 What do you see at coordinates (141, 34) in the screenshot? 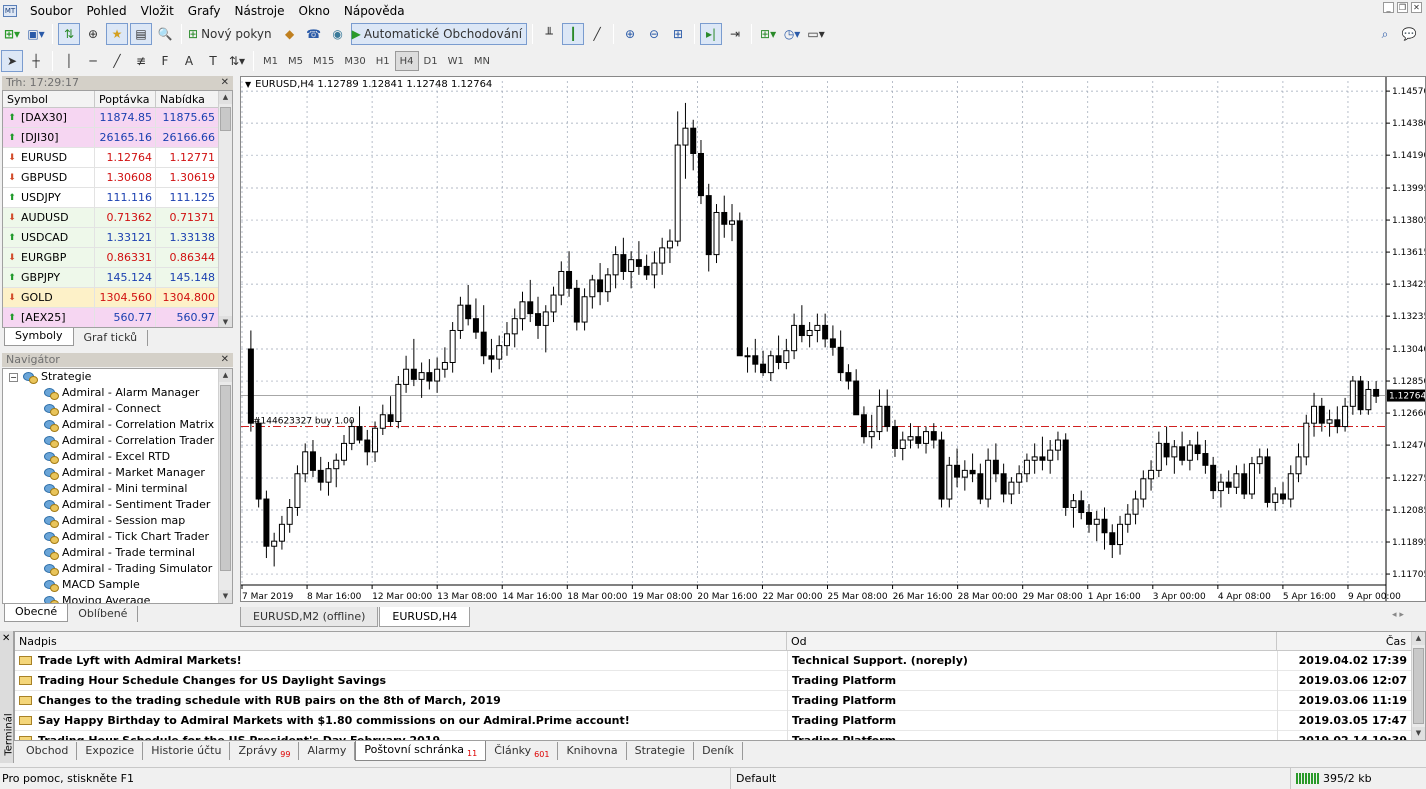
I see `terminal-toggle-icon: ▤` at bounding box center [141, 34].